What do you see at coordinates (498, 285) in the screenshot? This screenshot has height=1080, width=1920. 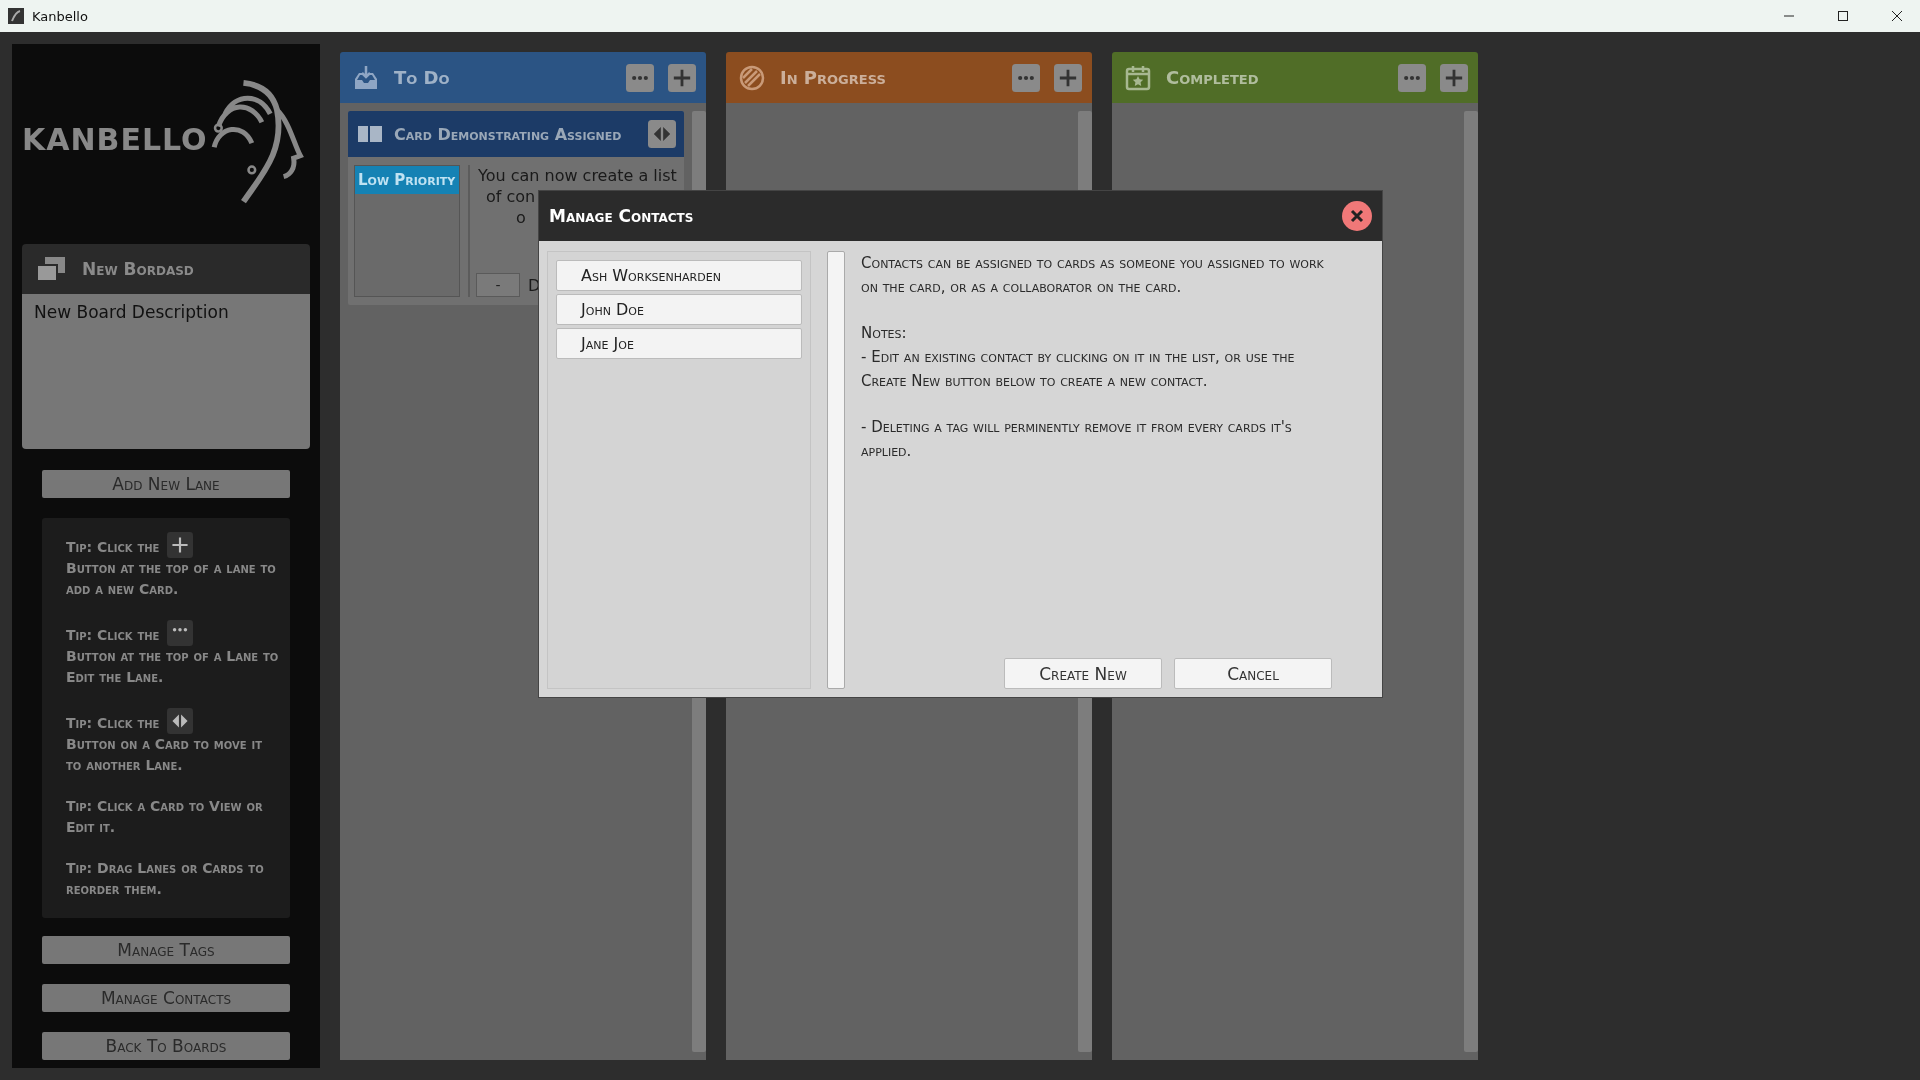 I see `card-footer-button: -` at bounding box center [498, 285].